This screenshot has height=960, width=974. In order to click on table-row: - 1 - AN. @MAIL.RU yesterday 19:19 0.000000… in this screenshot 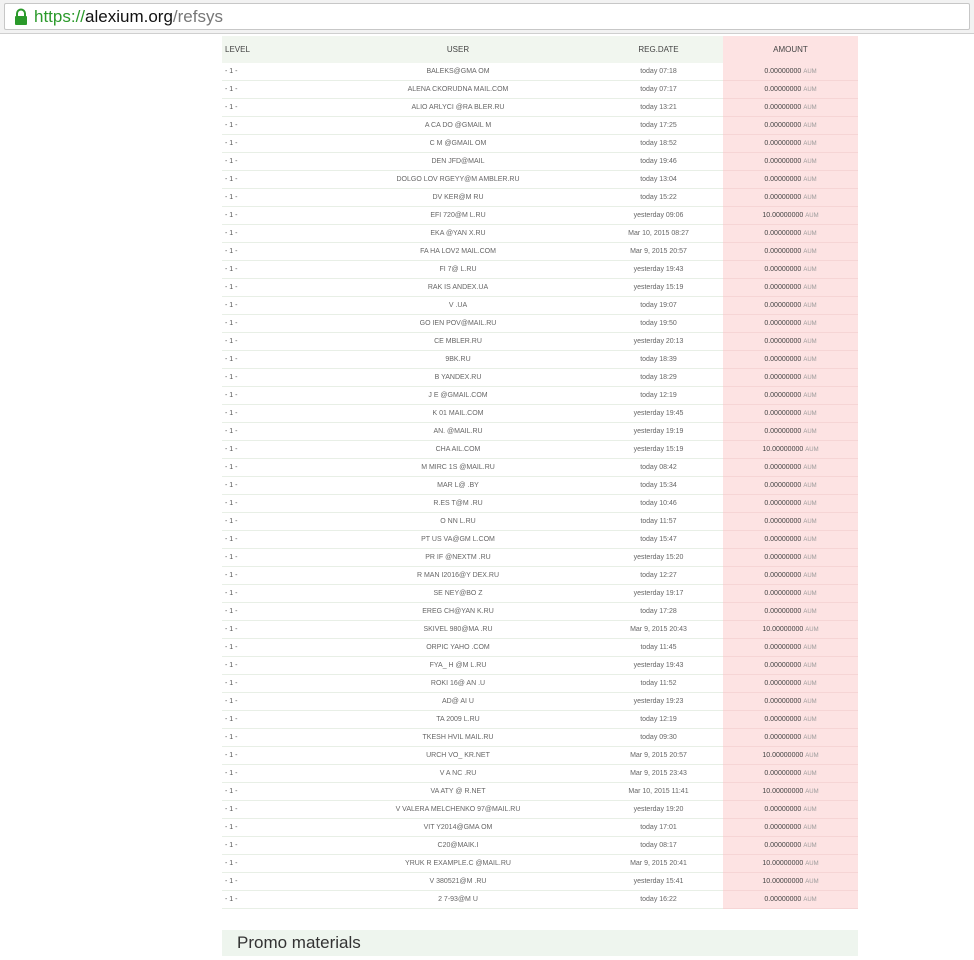, I will do `click(540, 431)`.